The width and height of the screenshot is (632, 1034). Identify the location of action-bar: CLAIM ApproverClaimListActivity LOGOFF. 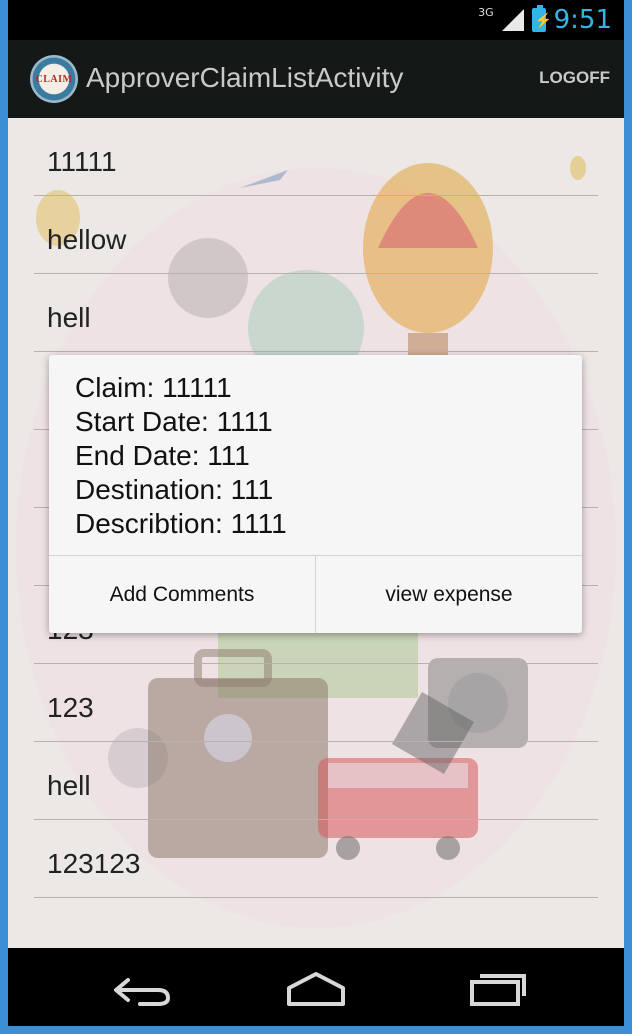
(316, 79).